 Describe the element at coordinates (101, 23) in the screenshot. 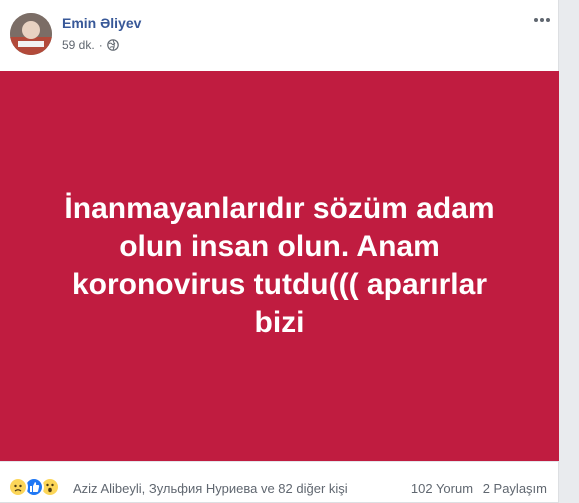

I see `author-name: Emin Əliyev` at that location.